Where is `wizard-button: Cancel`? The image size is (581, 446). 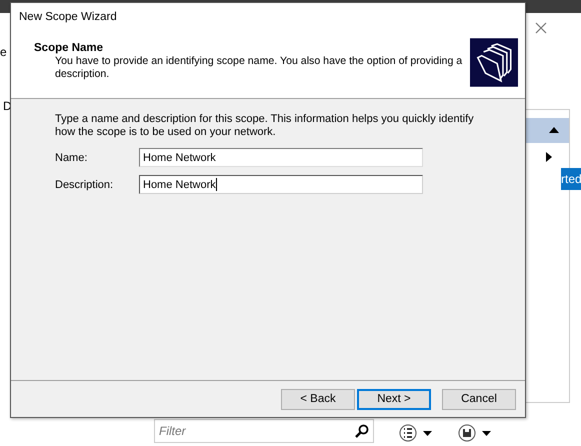
wizard-button: Cancel is located at coordinates (479, 399).